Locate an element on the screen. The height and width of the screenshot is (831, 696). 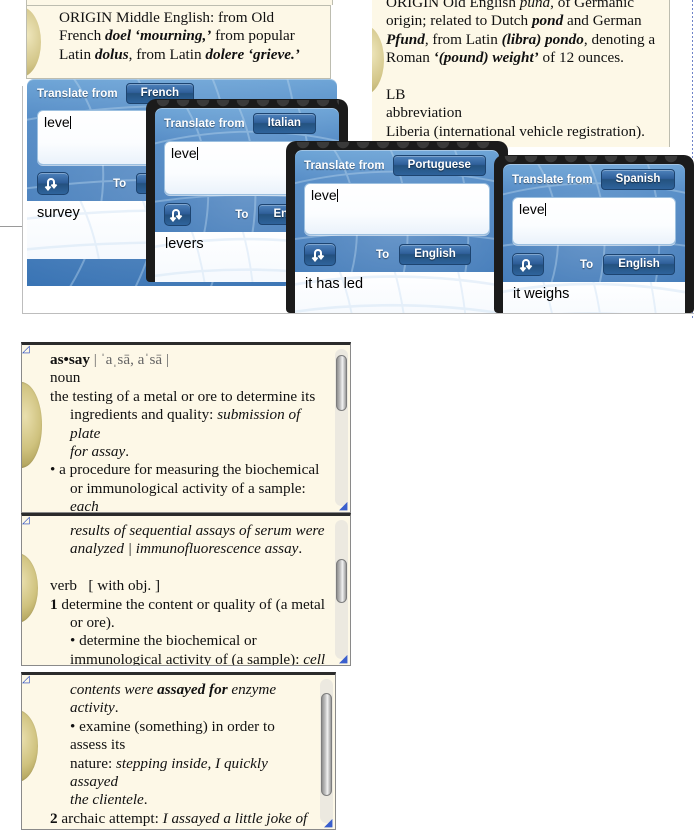
sense-line: • determine the biochemical or is located at coordinates (163, 641).